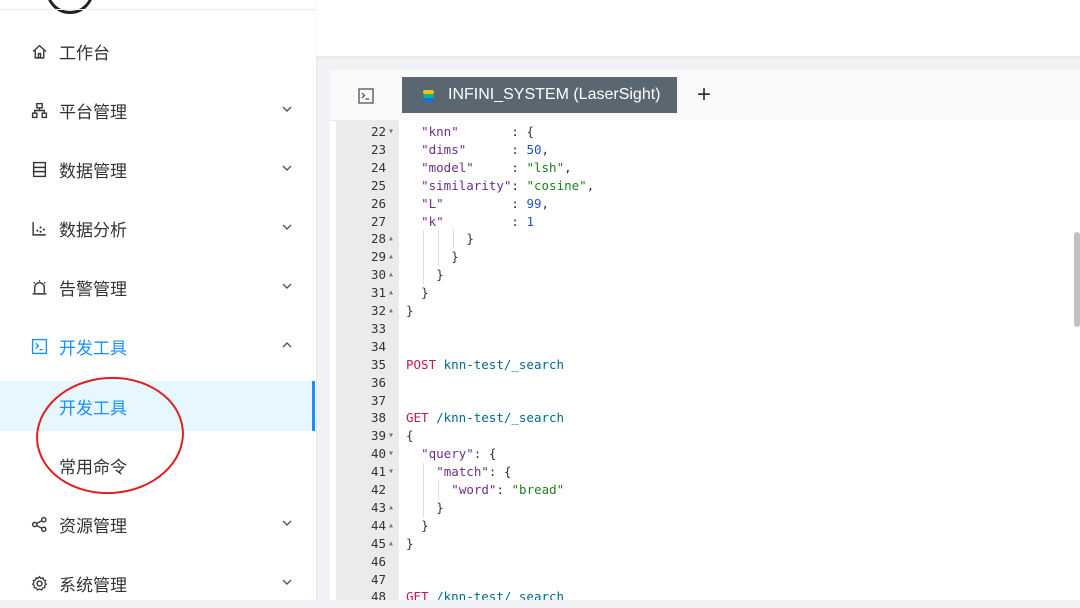 This screenshot has height=608, width=1080. Describe the element at coordinates (428, 95) in the screenshot. I see `cluster-status-icon` at that location.